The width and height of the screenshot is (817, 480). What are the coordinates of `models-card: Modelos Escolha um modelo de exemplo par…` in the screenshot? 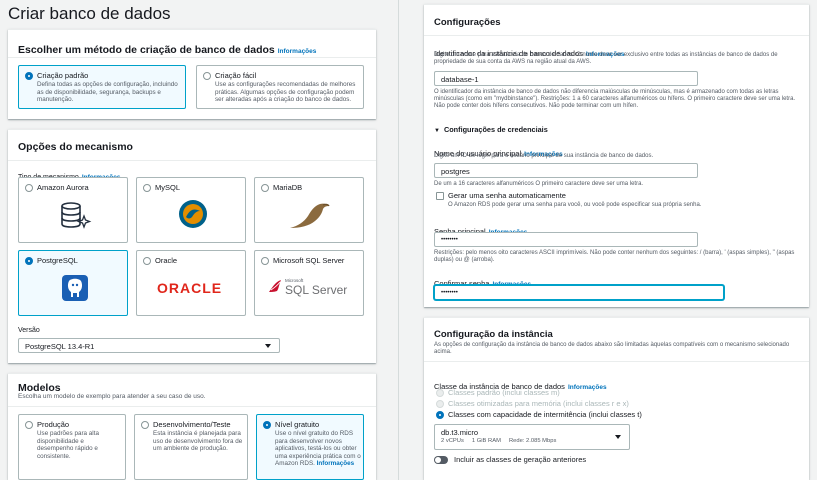 It's located at (192, 426).